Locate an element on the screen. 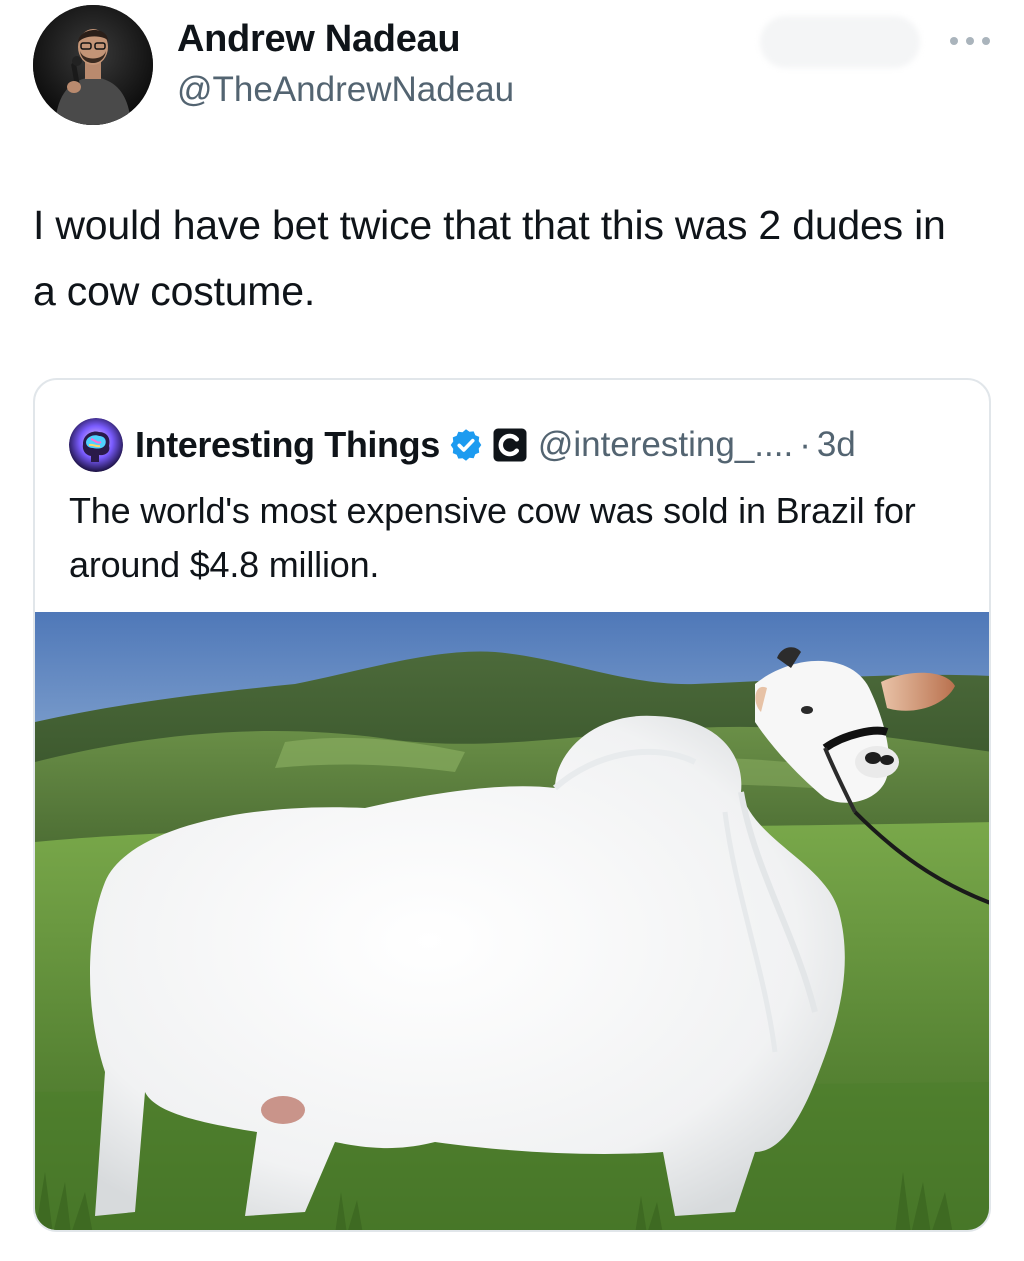  brain-avatar-icon is located at coordinates (96, 445).